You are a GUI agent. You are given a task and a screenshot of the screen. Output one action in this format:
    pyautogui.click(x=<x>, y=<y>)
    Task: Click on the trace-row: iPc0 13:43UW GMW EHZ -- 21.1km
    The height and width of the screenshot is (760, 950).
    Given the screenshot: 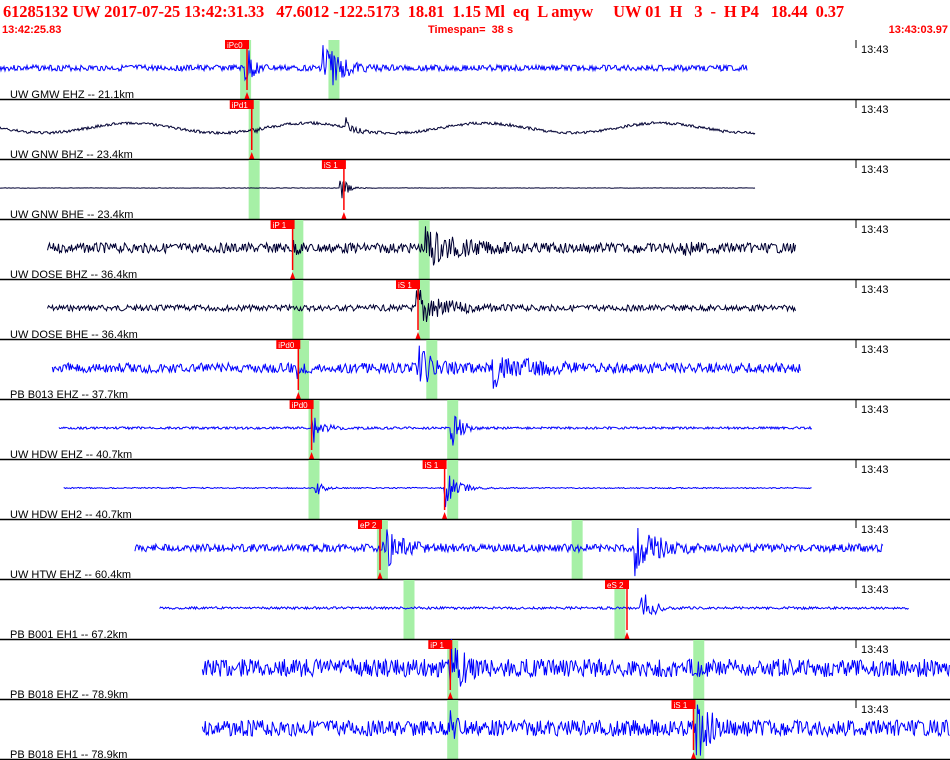 What is the action you would take?
    pyautogui.click(x=475, y=70)
    